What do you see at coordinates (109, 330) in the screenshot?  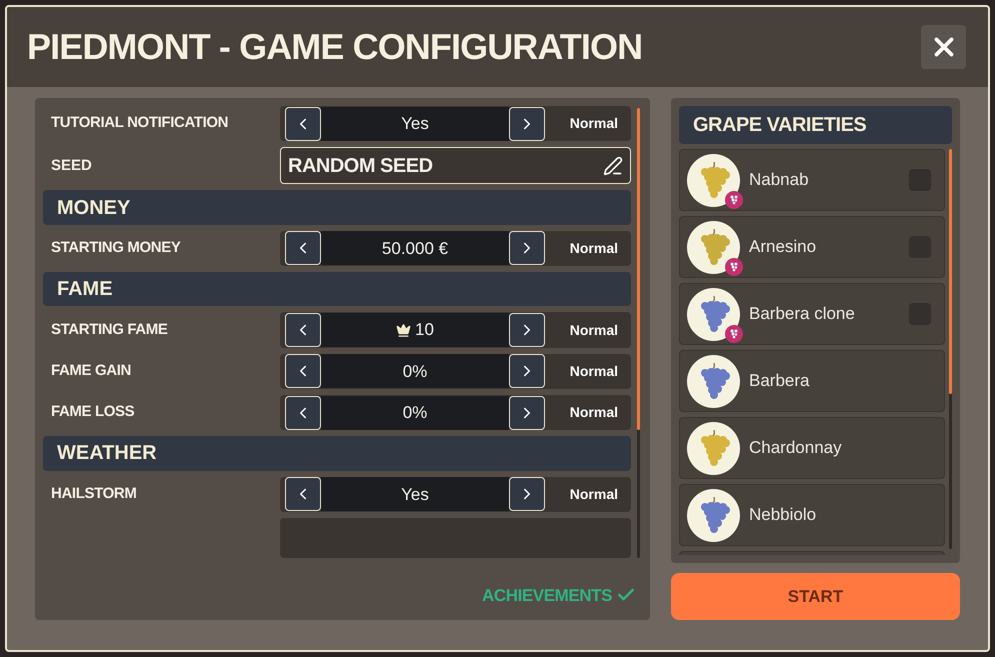 I see `setting-label: STARTING FAME` at bounding box center [109, 330].